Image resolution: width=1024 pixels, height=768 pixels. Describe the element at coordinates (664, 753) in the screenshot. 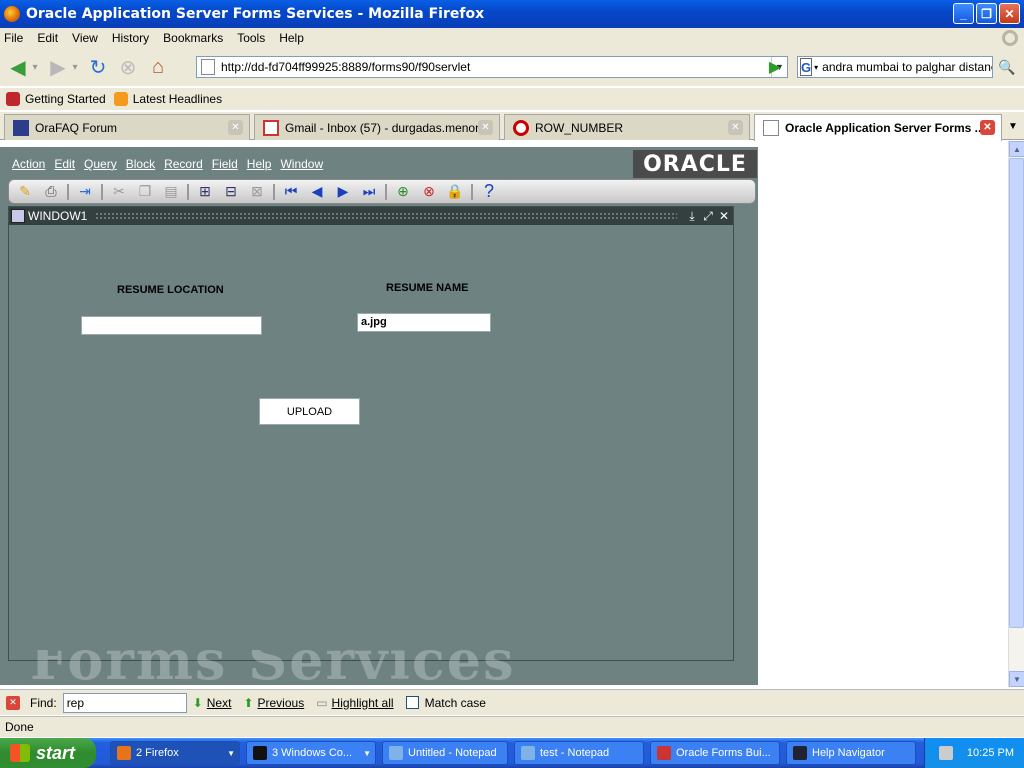

I see `oracle-forms-icon` at that location.